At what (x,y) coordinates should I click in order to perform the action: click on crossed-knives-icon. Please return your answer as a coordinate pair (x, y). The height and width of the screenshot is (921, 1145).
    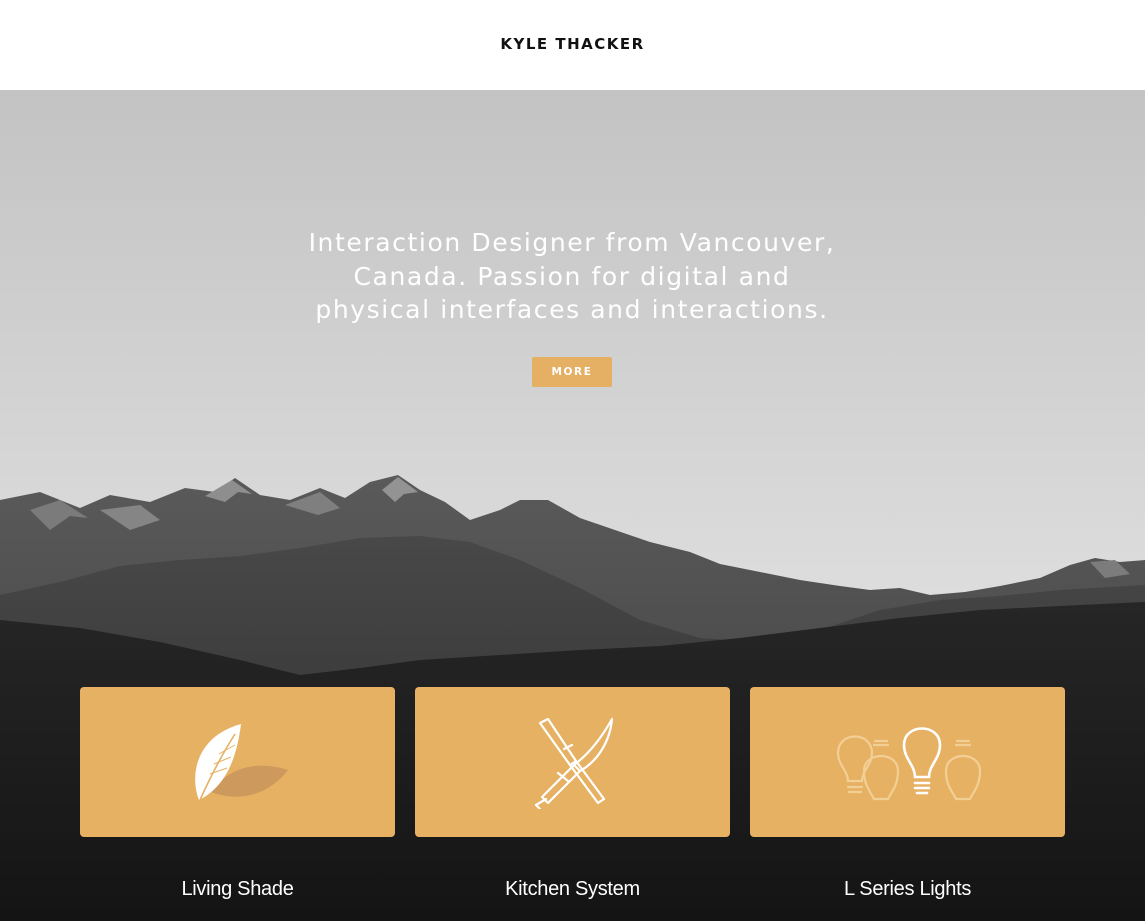
    Looking at the image, I should click on (573, 763).